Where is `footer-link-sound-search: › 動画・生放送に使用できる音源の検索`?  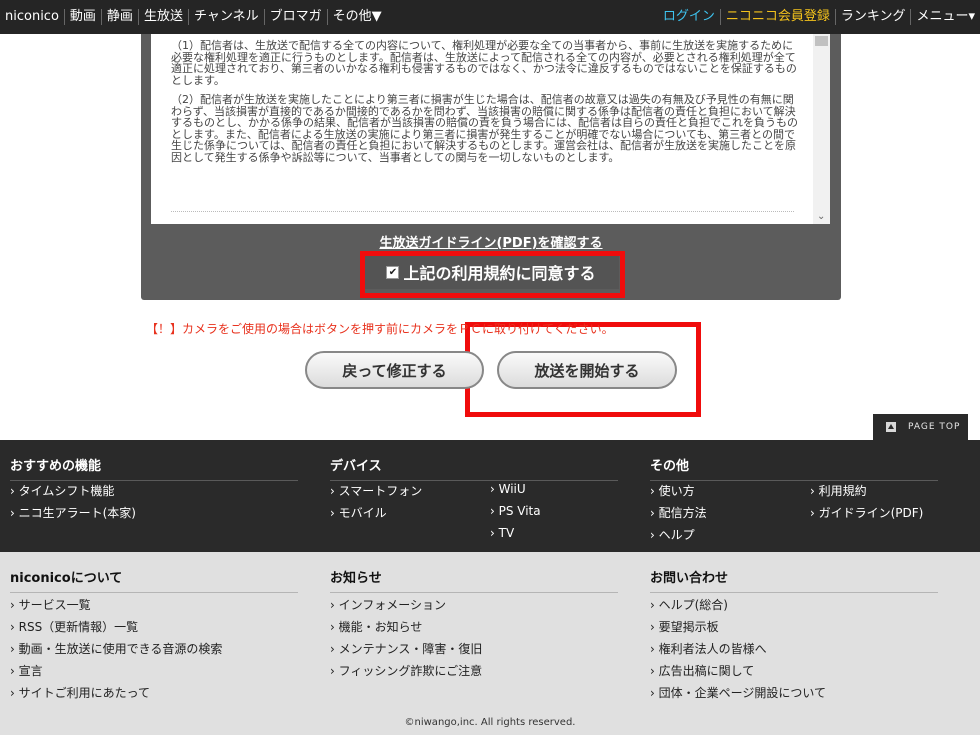 footer-link-sound-search: › 動画・生放送に使用できる音源の検索 is located at coordinates (116, 648).